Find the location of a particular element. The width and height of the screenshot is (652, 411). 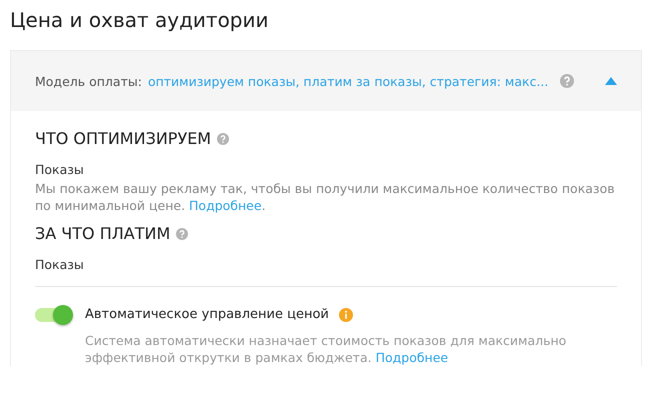

section-heading: ЗА ЧТО ПЛАТИМ is located at coordinates (102, 233).